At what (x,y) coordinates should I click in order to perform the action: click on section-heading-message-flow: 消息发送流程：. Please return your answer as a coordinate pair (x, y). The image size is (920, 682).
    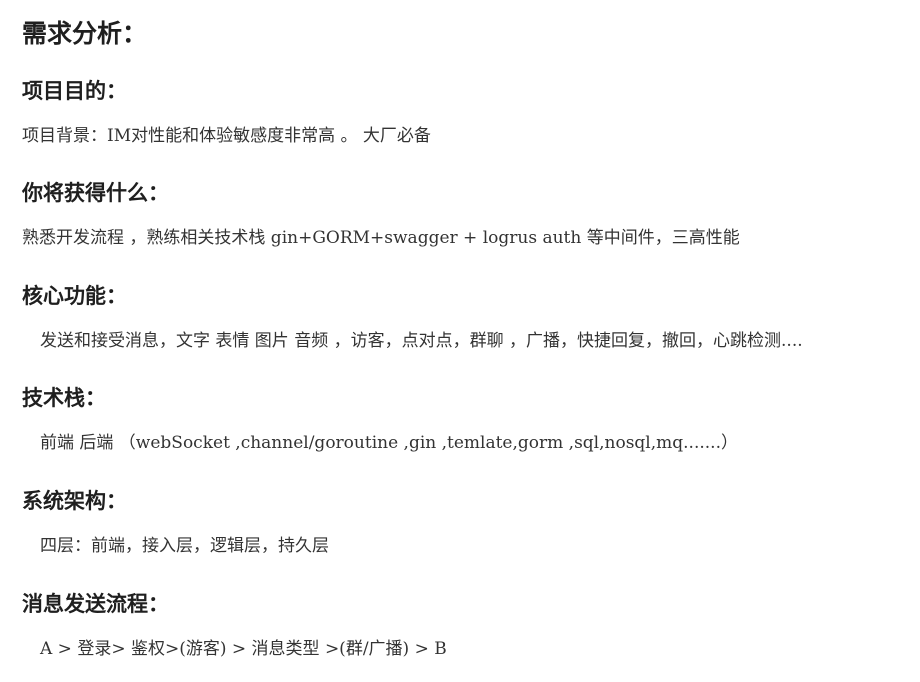
    Looking at the image, I should click on (95, 604).